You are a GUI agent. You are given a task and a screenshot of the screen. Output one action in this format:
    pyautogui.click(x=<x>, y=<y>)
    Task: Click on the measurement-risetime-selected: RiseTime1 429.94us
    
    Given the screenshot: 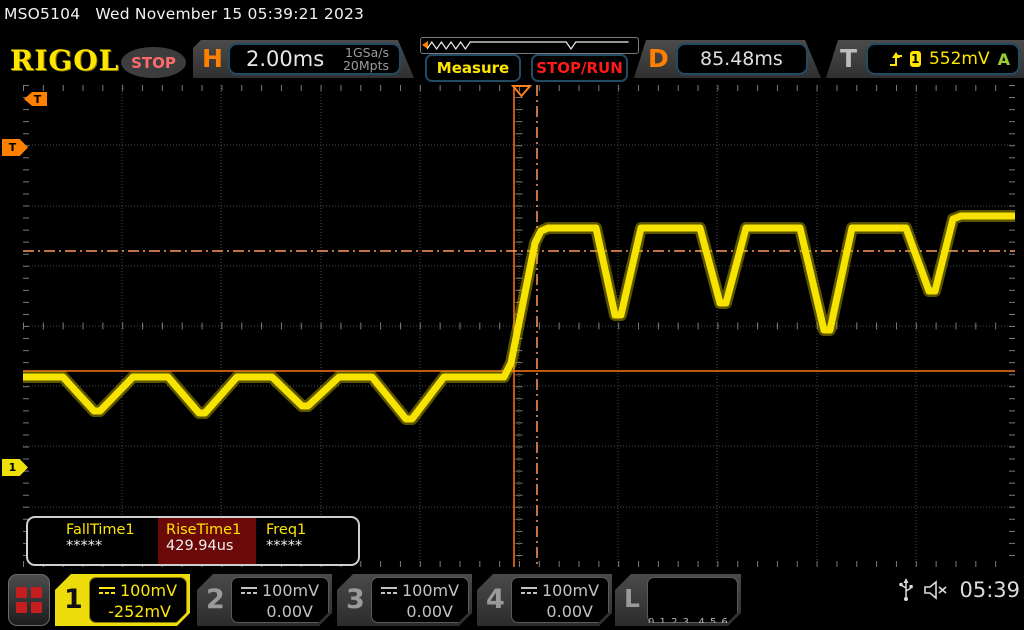 What is the action you would take?
    pyautogui.click(x=207, y=541)
    